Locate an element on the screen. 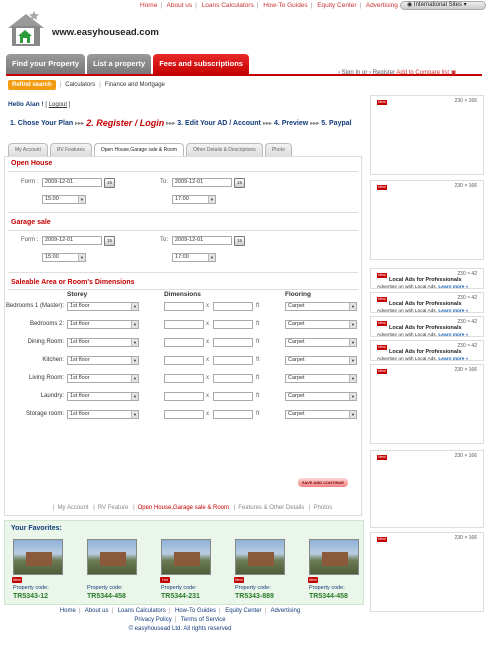 The height and width of the screenshot is (650, 490). tab-list-property: List a property is located at coordinates (119, 64).